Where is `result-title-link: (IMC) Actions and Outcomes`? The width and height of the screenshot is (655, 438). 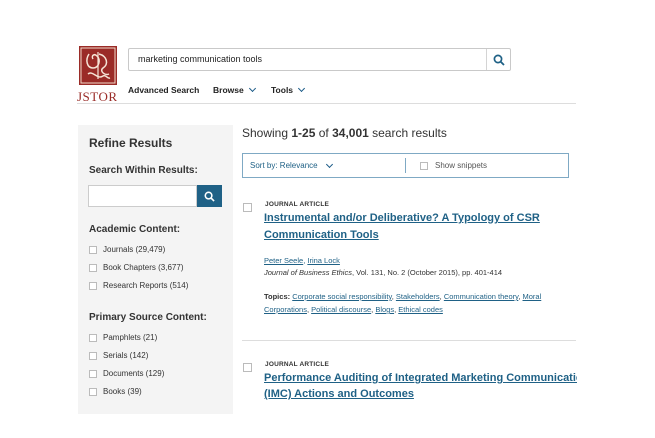 result-title-link: (IMC) Actions and Outcomes is located at coordinates (339, 394).